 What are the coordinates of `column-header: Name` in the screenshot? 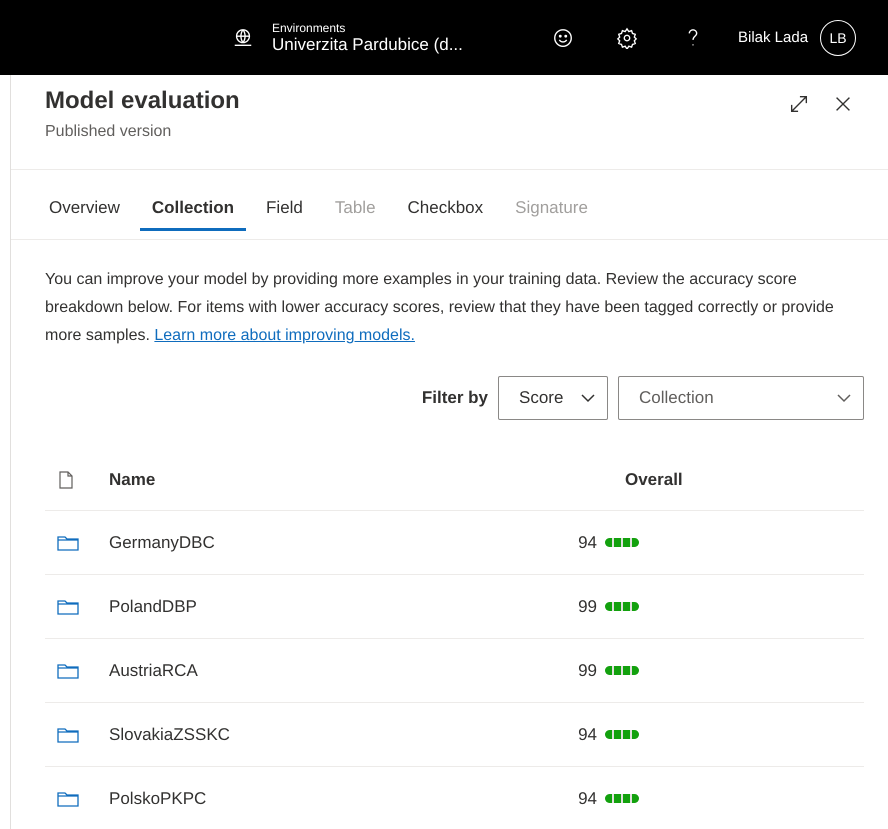 It's located at (329, 480).